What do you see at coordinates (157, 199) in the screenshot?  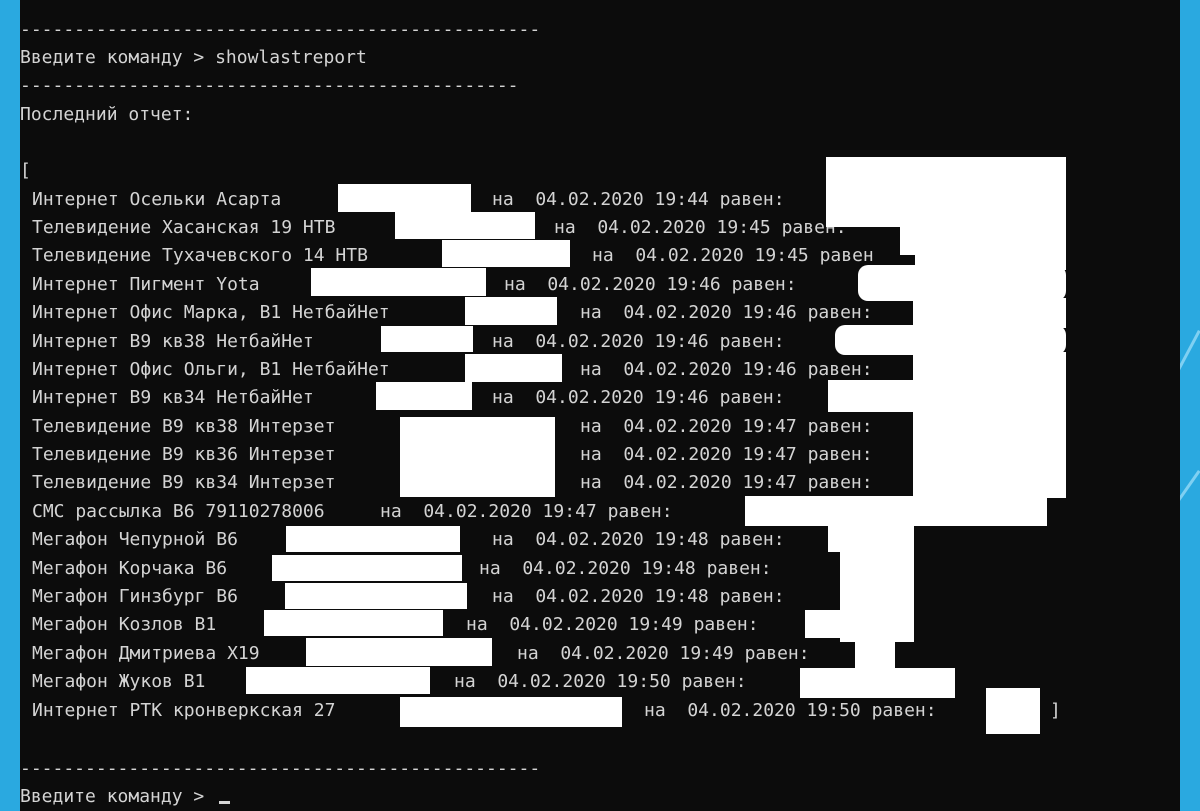 I see `row-label: Интернет Осельки Асарта` at bounding box center [157, 199].